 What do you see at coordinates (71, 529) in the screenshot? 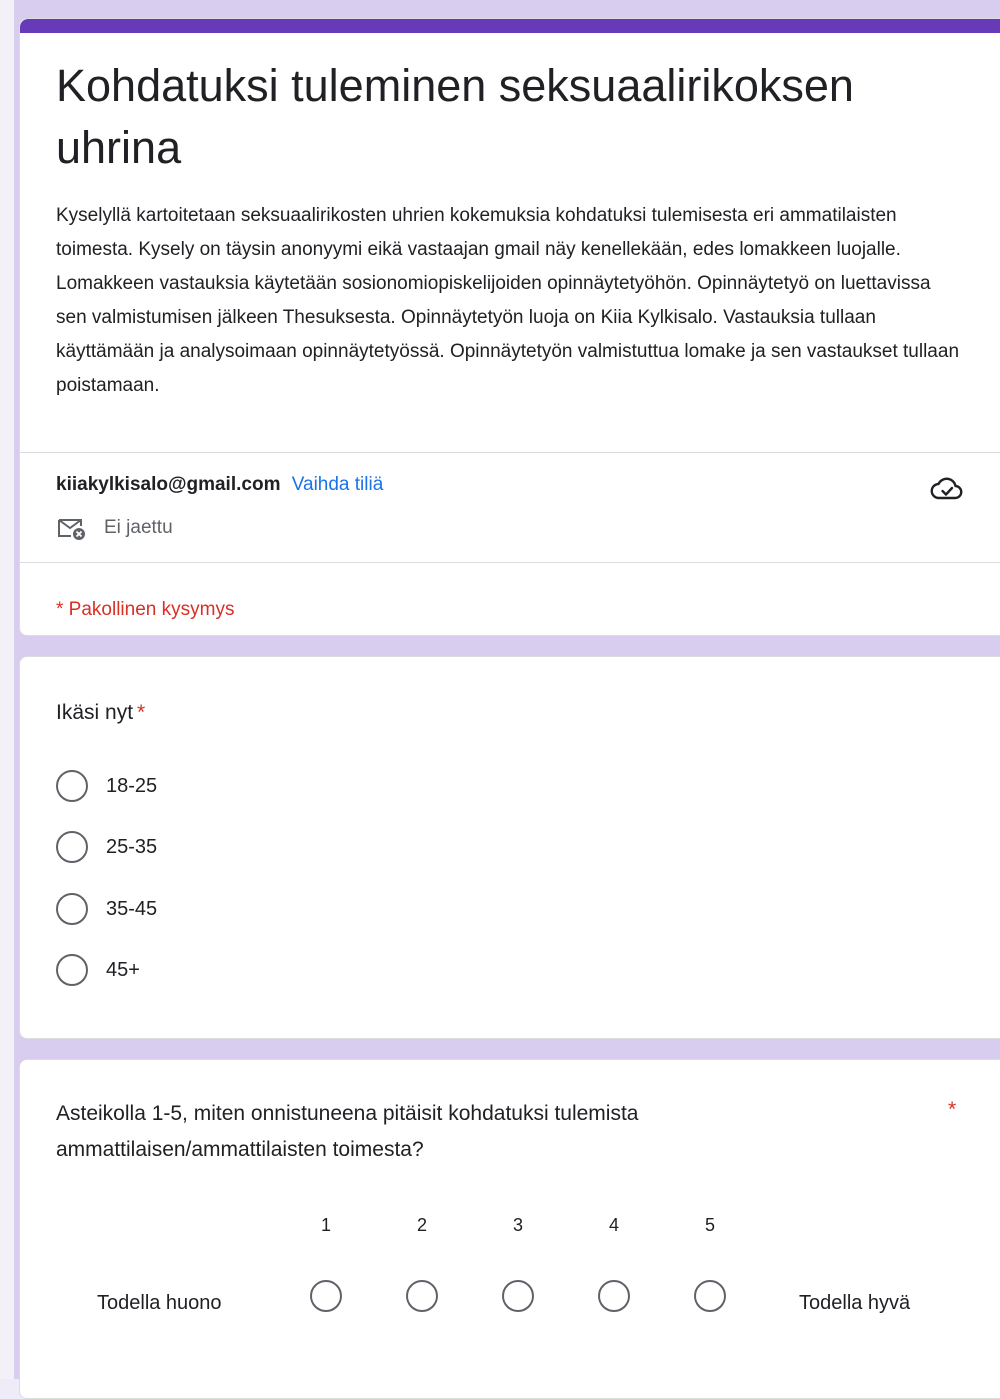
I see `mail-off-icon` at bounding box center [71, 529].